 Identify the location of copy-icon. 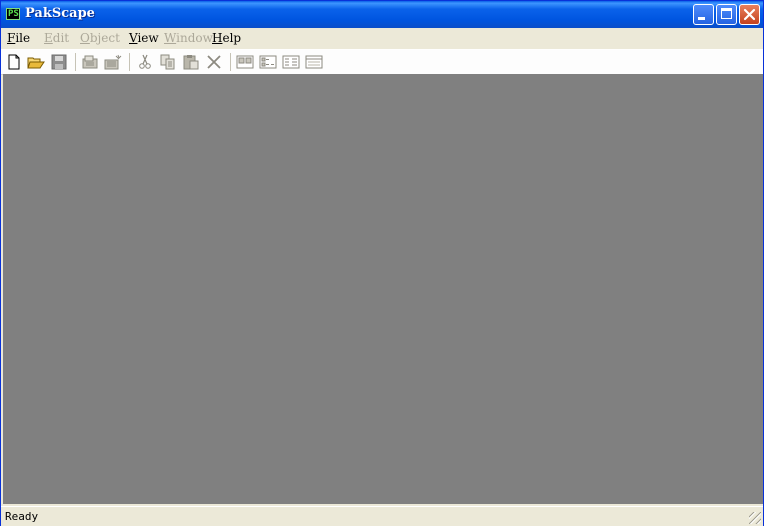
(167, 62).